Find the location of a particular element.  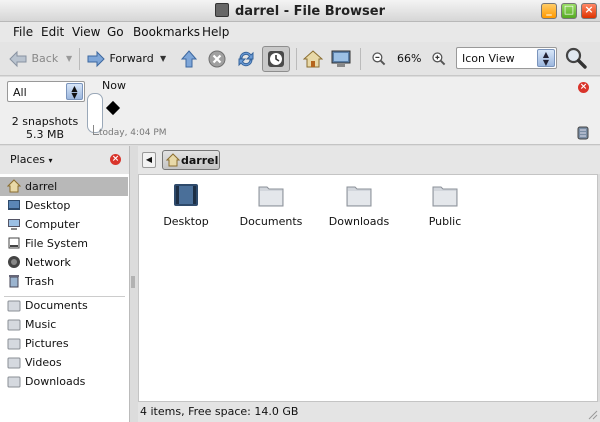

close-window-button: × is located at coordinates (589, 11).